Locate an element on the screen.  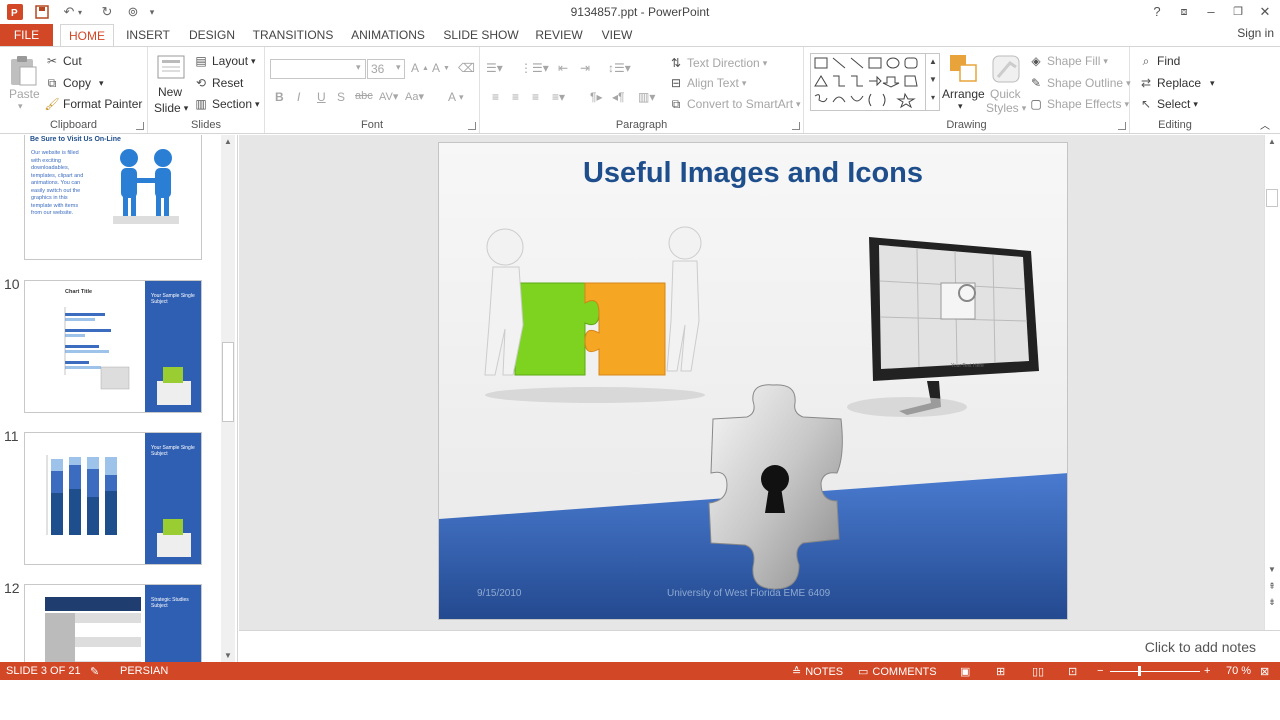
shape-outline-button: ✎ Shape Outline ▾ is located at coordinates (1079, 83).